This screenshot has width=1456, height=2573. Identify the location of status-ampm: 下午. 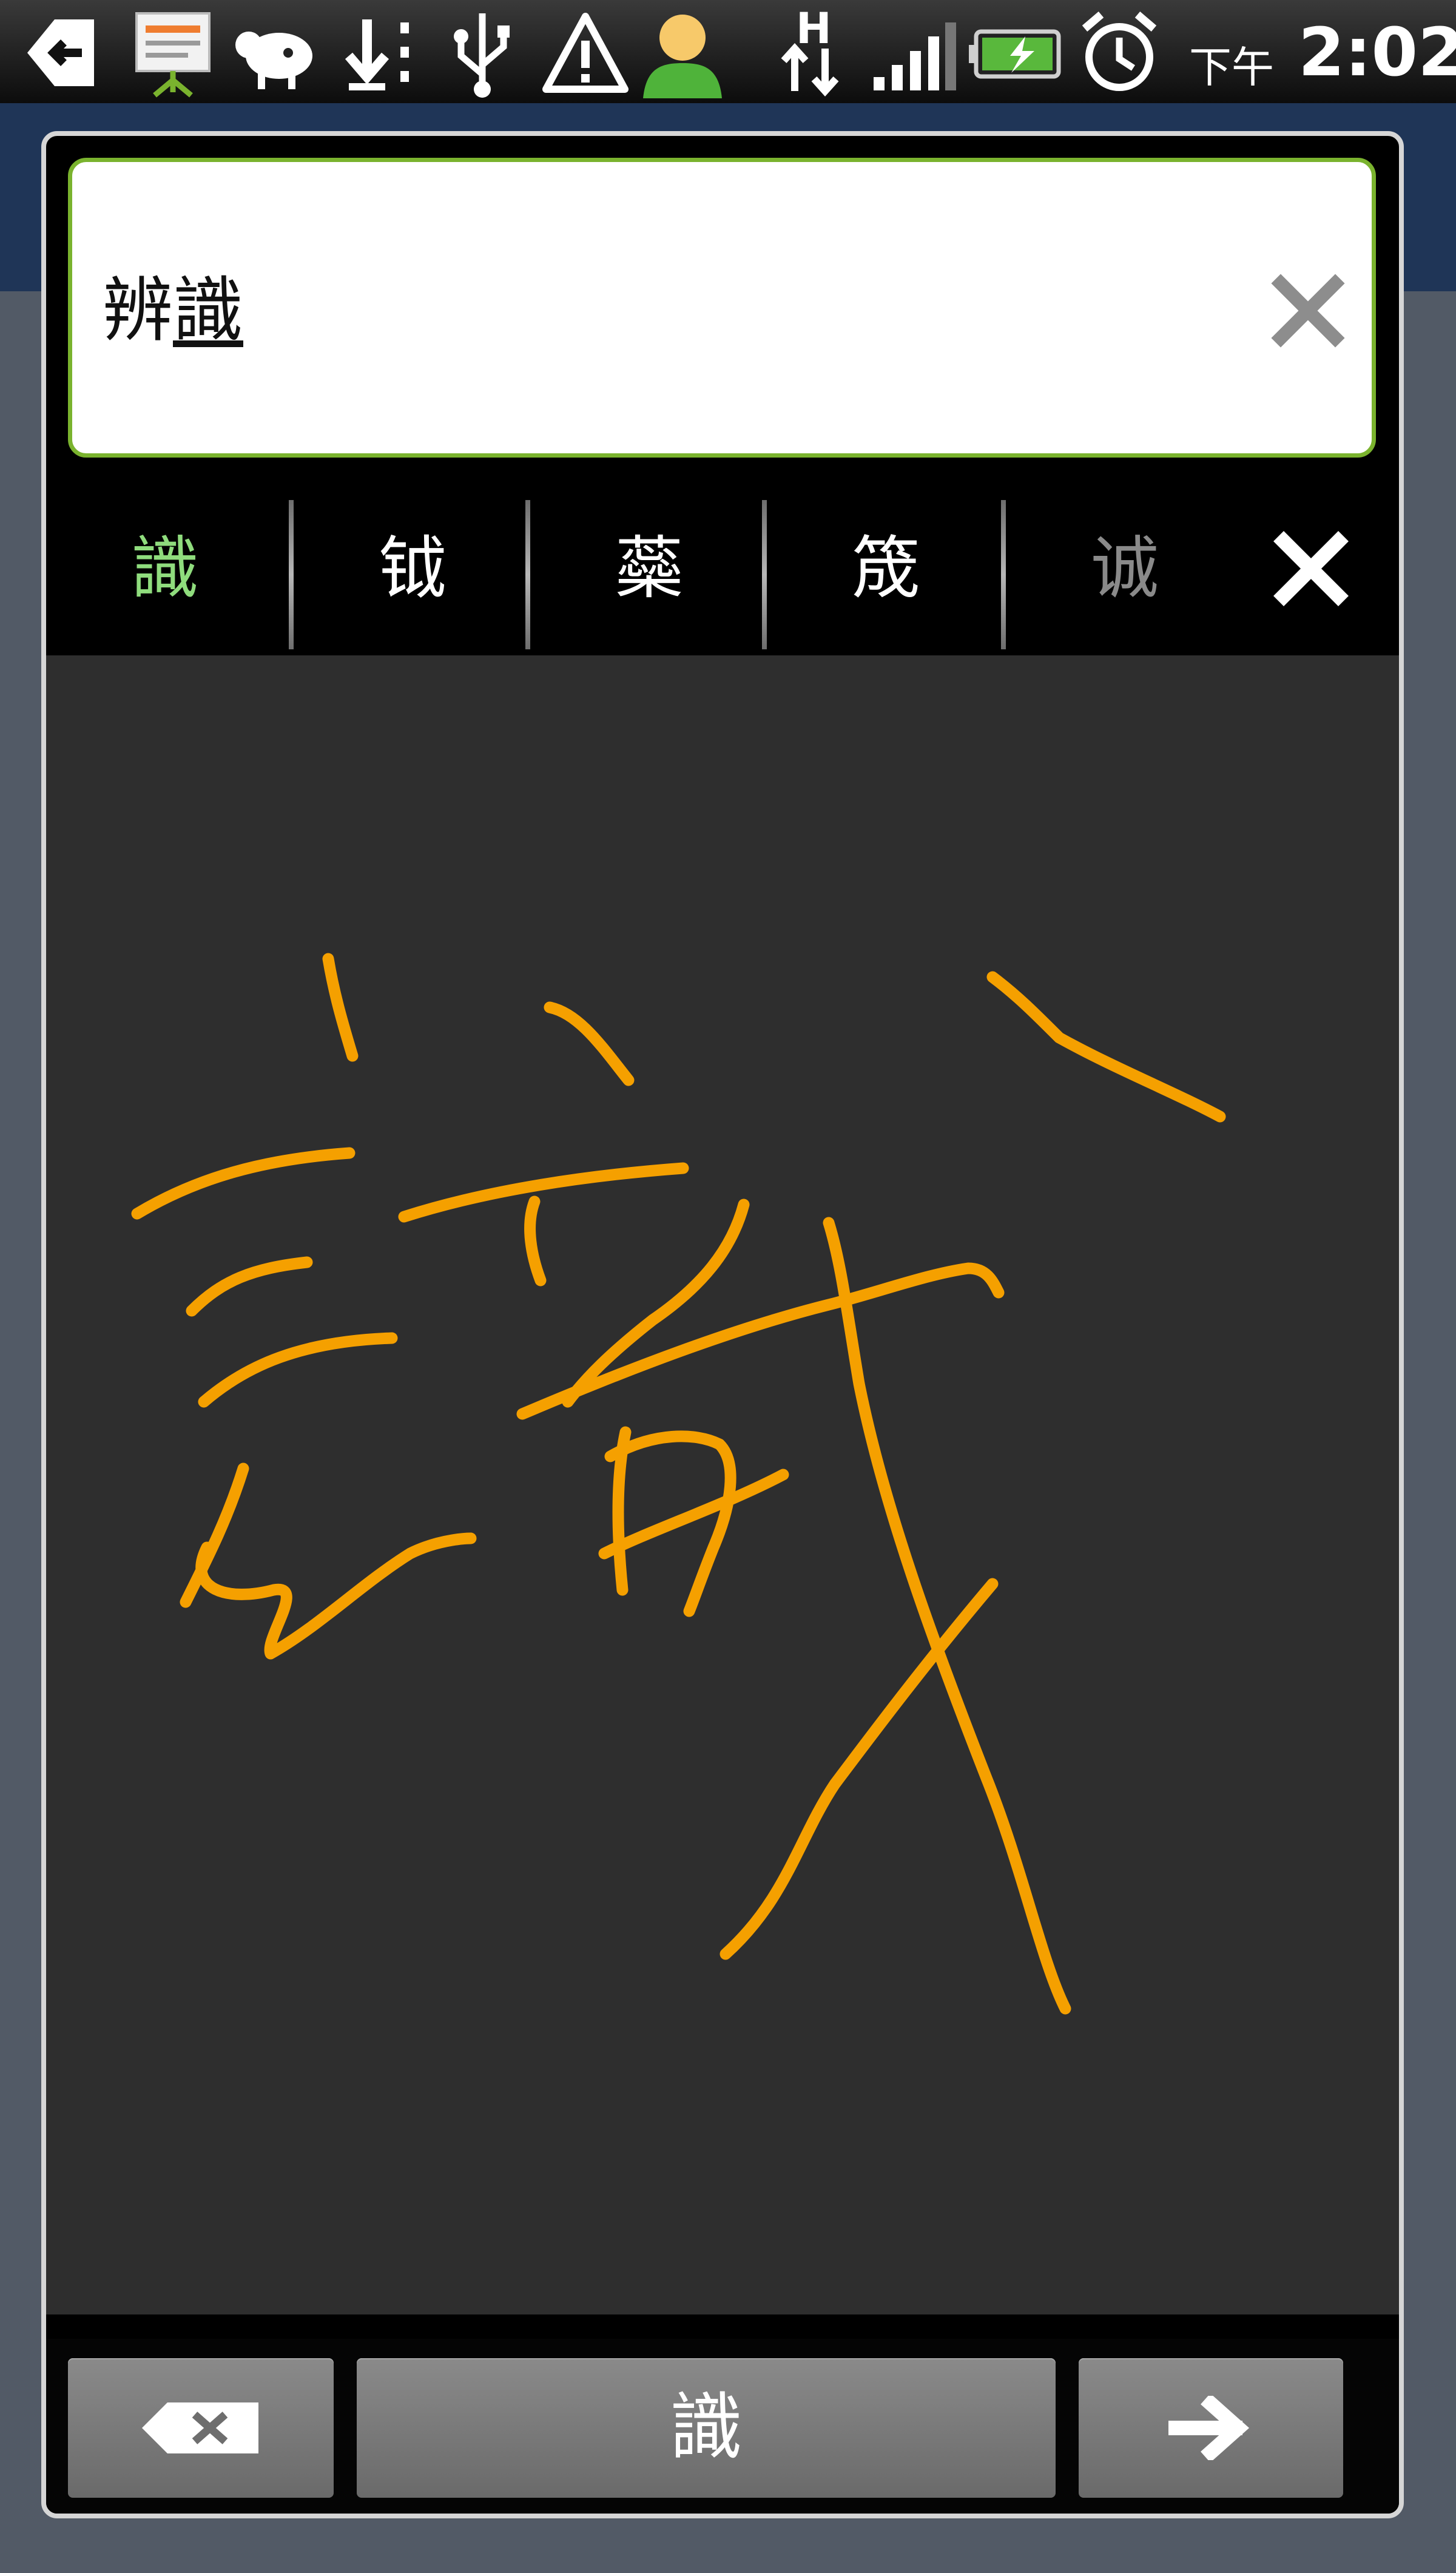
(1231, 67).